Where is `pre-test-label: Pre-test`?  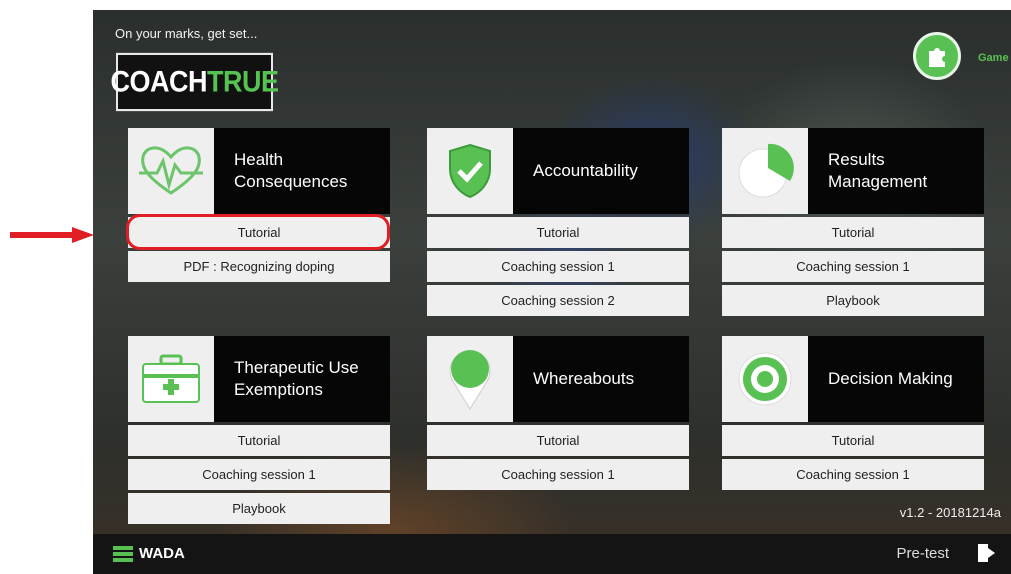
pre-test-label: Pre-test is located at coordinates (922, 553).